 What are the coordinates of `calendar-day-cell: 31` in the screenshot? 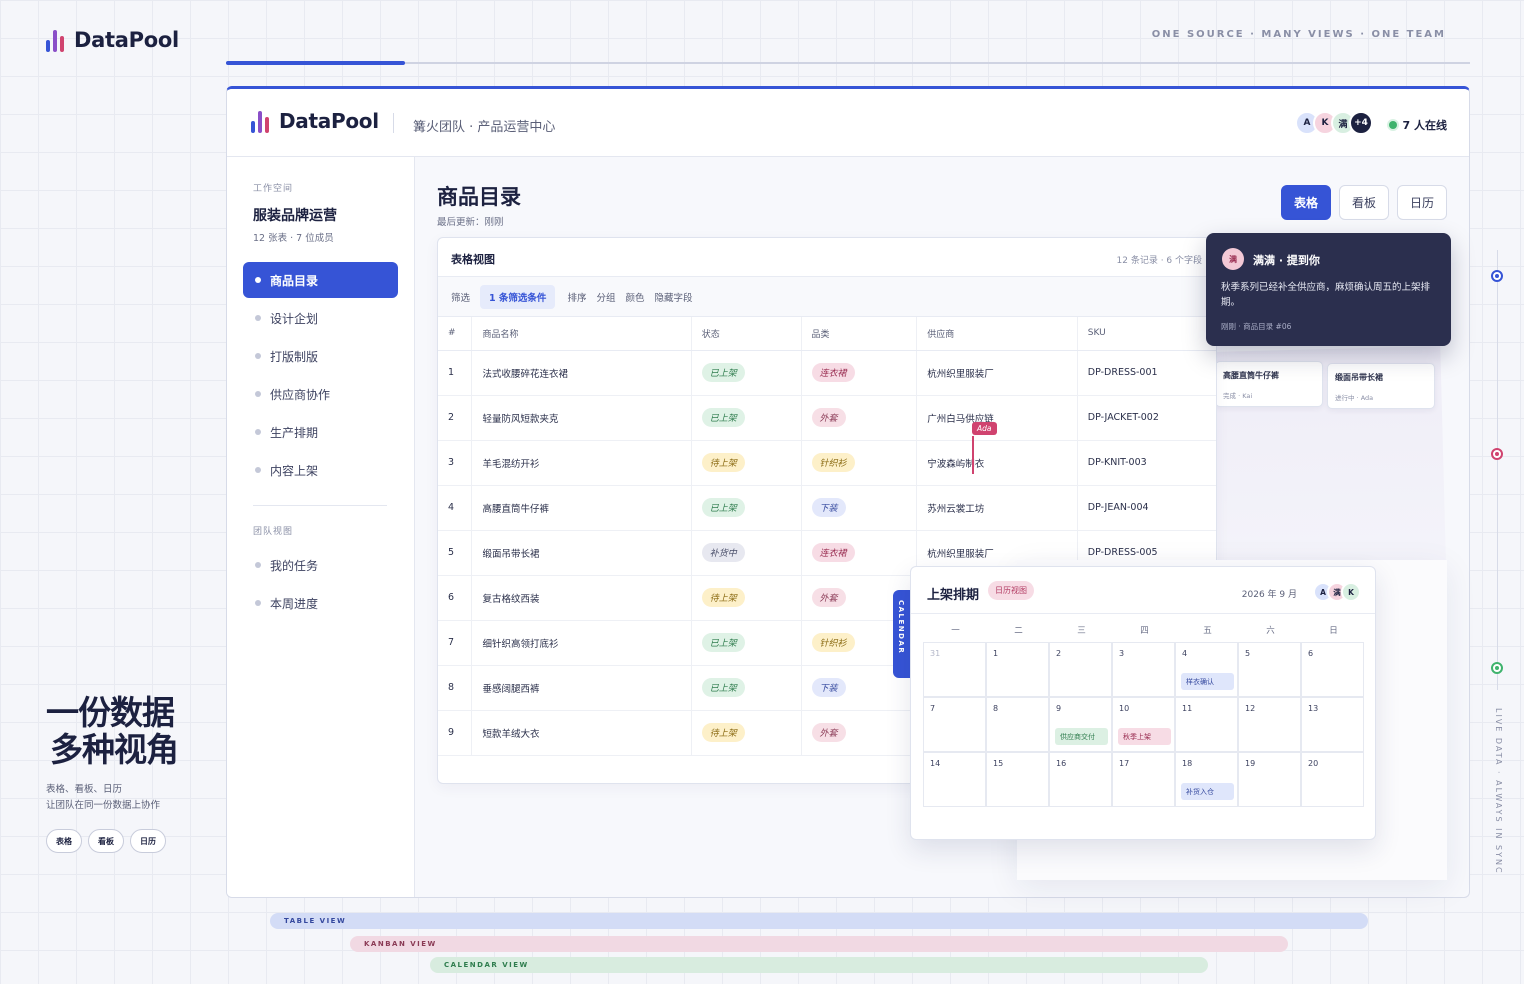 It's located at (954, 669).